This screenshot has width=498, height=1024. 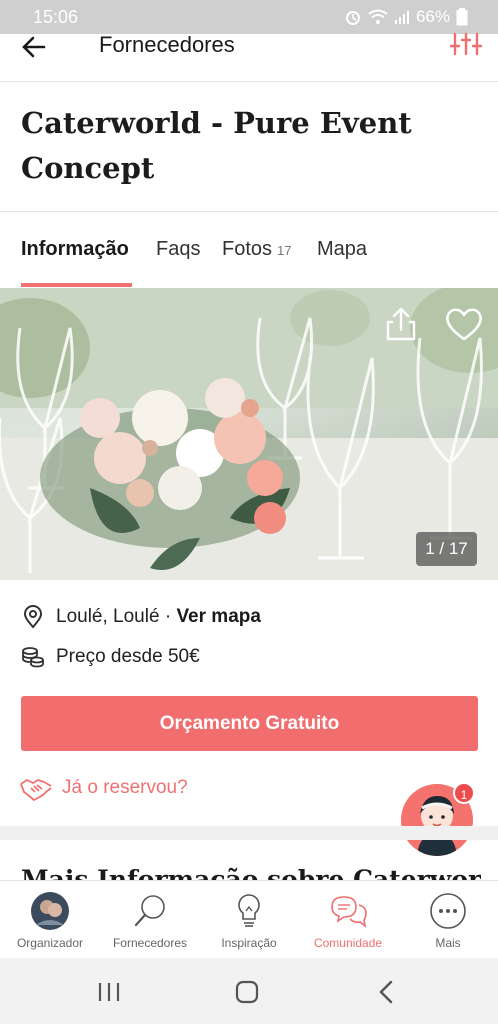 I want to click on tab-label: Informação, so click(x=75, y=249).